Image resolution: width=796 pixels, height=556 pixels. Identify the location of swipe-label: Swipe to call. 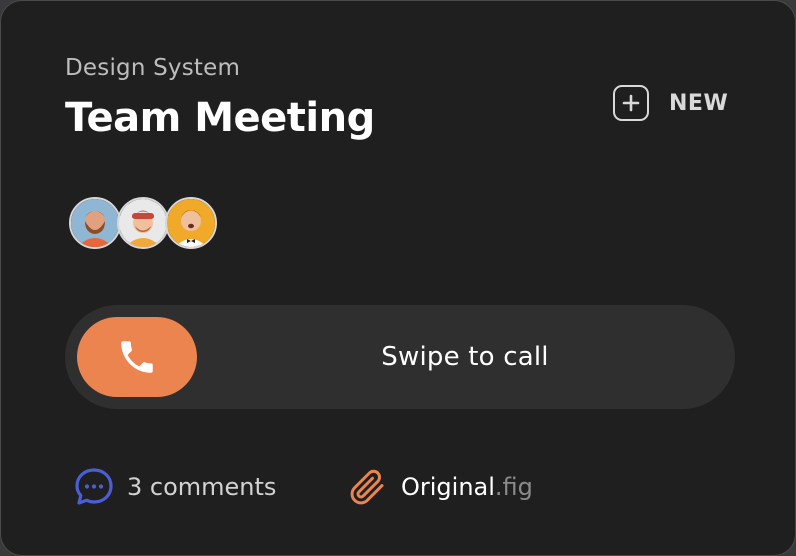
(465, 357).